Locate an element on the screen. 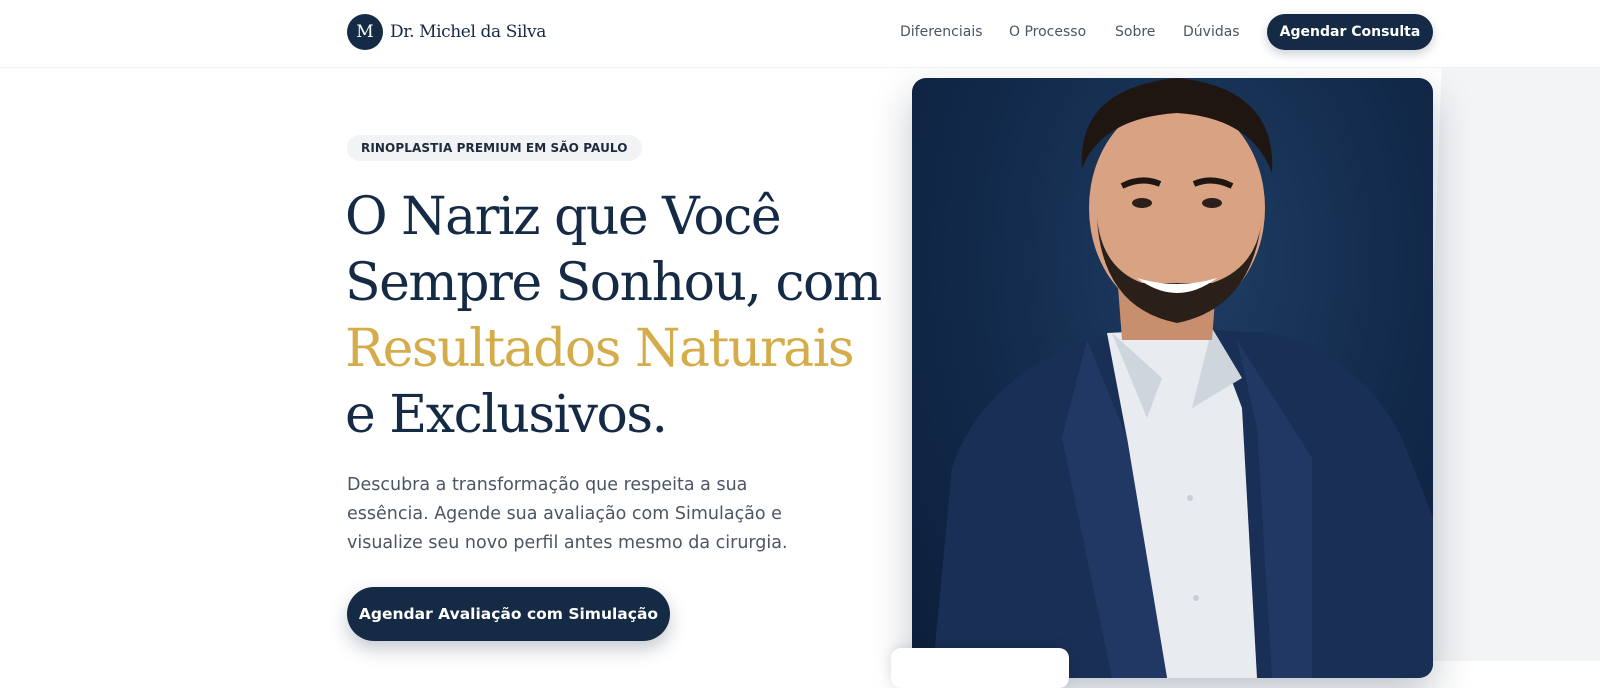  brand-logo: M Dr. Michel da Silva is located at coordinates (446, 32).